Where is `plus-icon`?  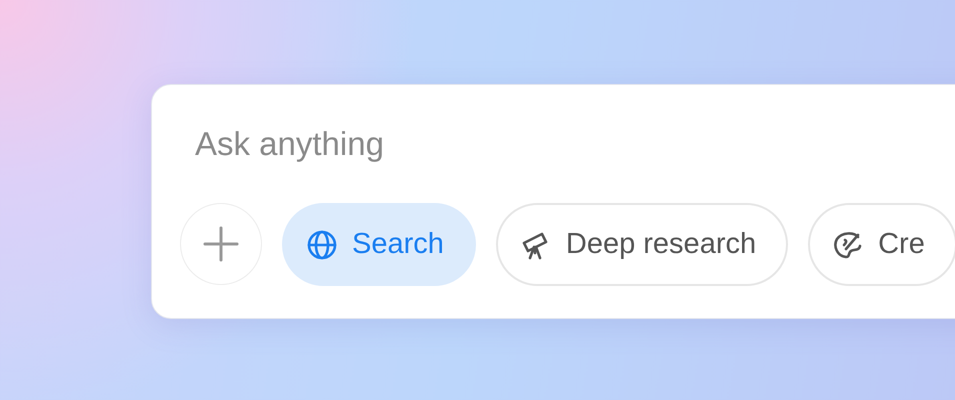 plus-icon is located at coordinates (221, 244).